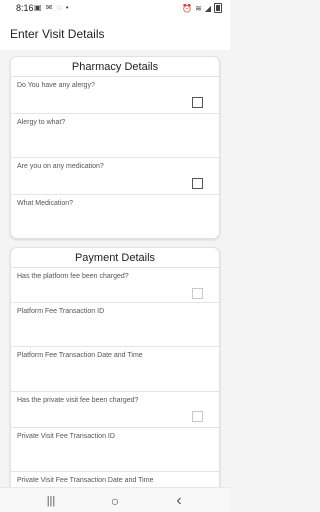 The width and height of the screenshot is (320, 512). I want to click on platform-fee-transaction-id-label: Platform Fee Transaction ID, so click(61, 311).